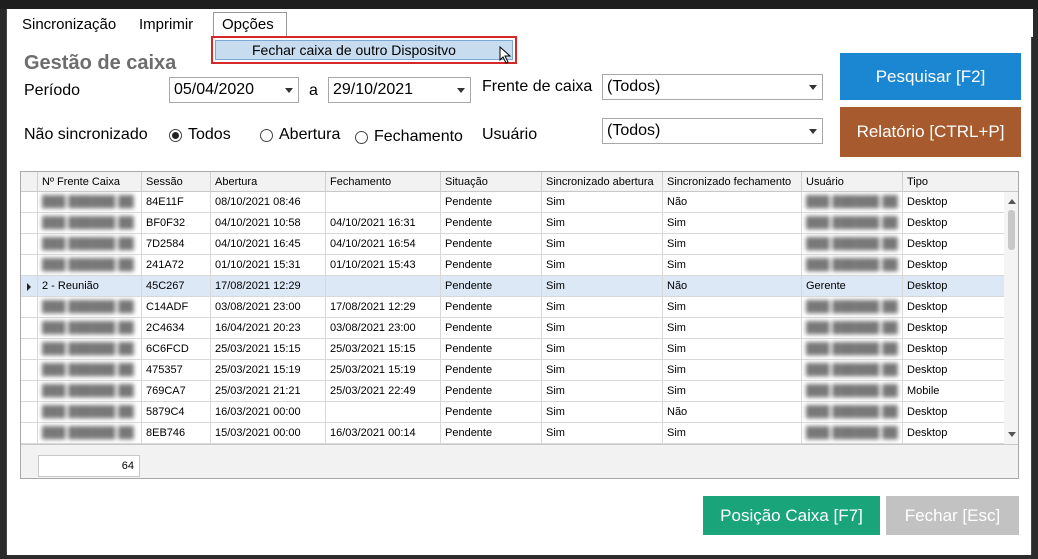  What do you see at coordinates (953, 349) in the screenshot?
I see `cell-tipo: Desktop` at bounding box center [953, 349].